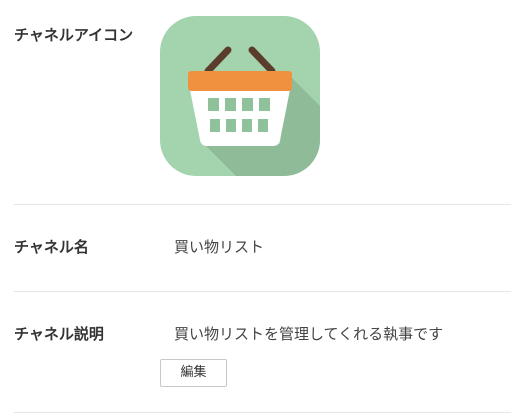 Image resolution: width=511 pixels, height=417 pixels. What do you see at coordinates (74, 35) in the screenshot?
I see `channel-icon-label: チャネルアイコン` at bounding box center [74, 35].